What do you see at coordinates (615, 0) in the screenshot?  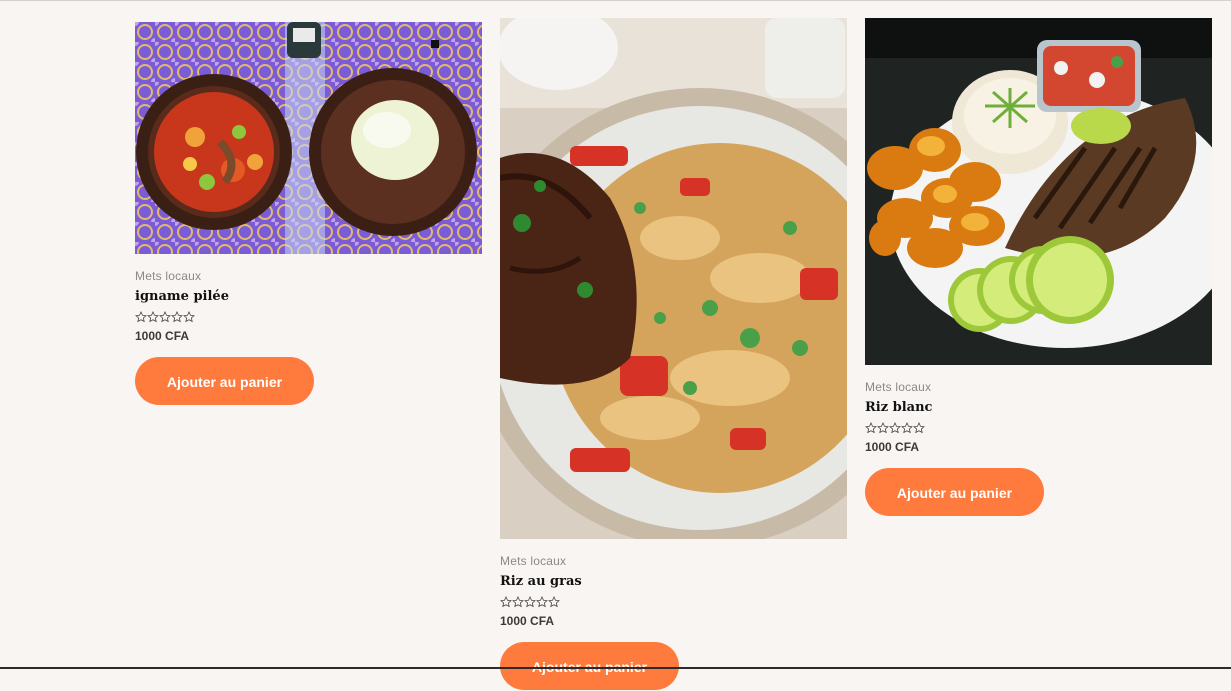 I see `top-divider` at bounding box center [615, 0].